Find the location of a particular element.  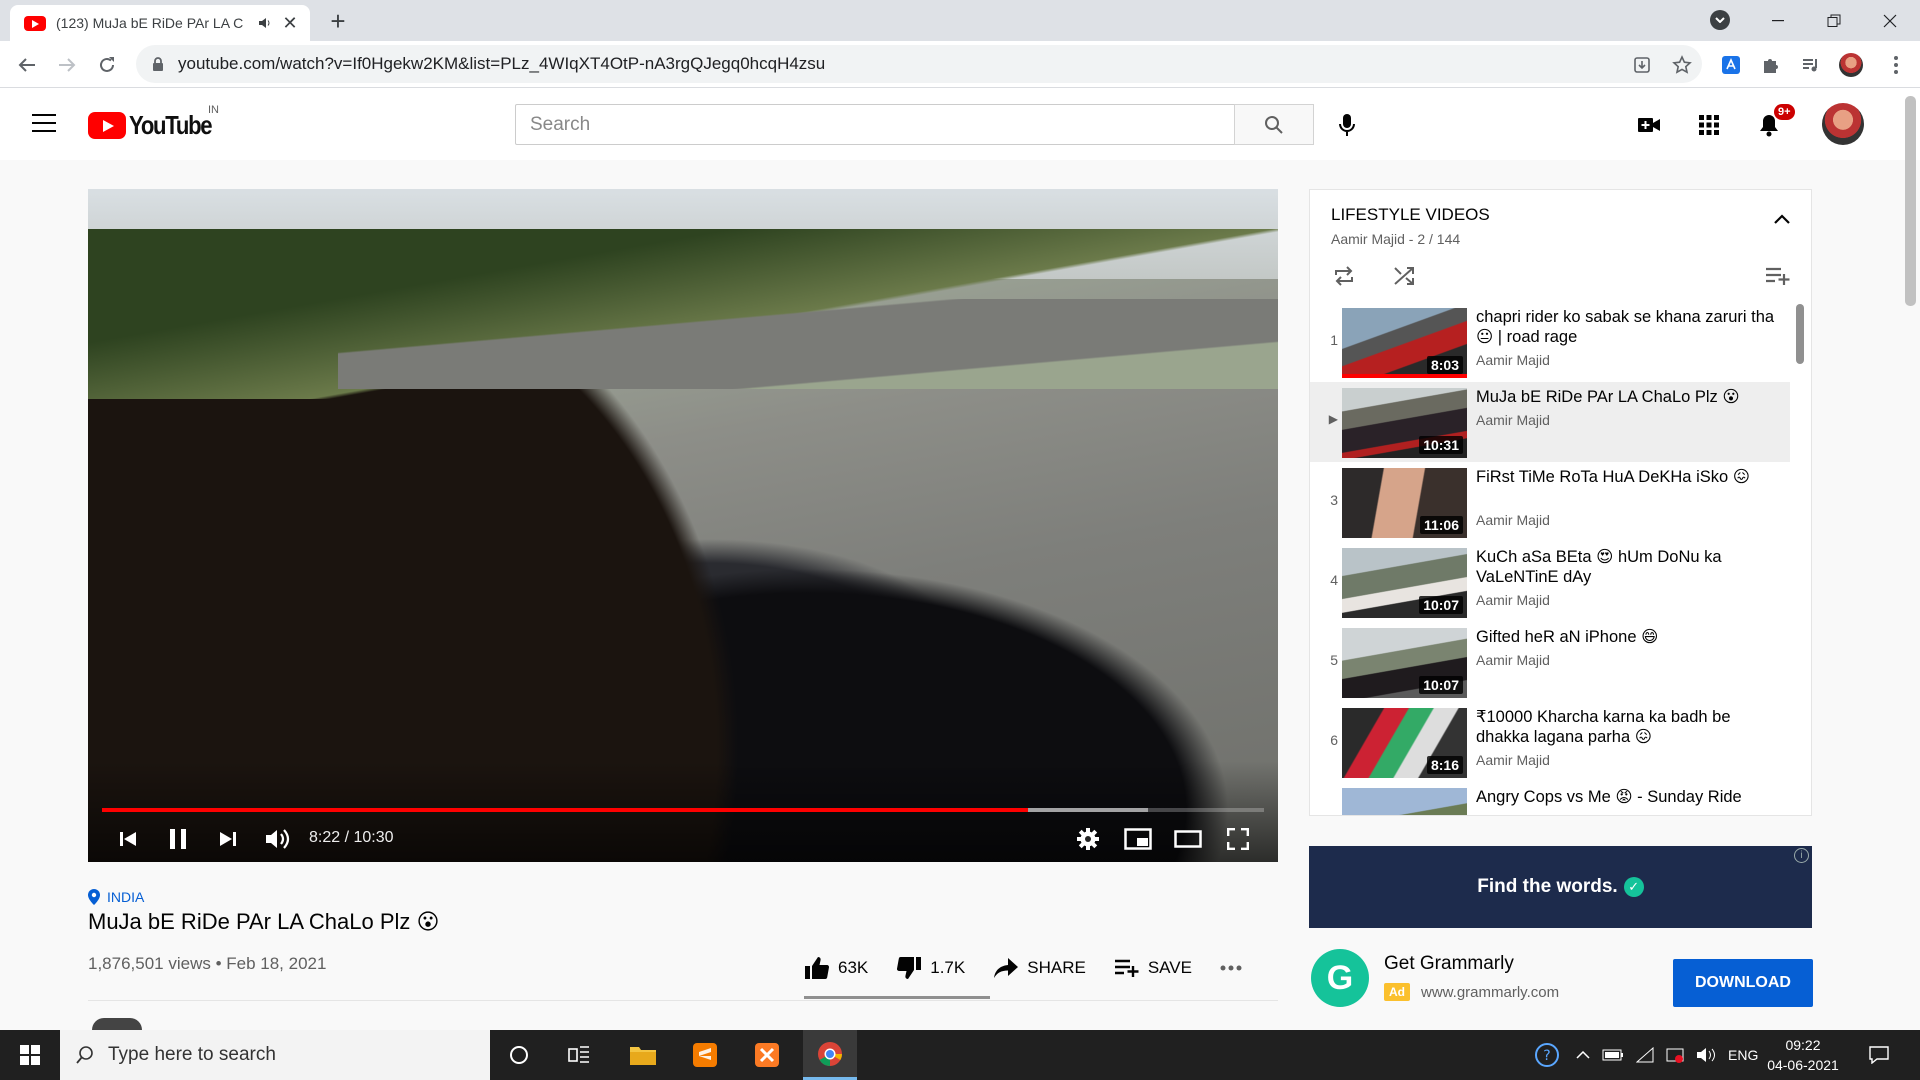

playlist-item-title: Gifted heR aN iPhone 😄 is located at coordinates (1626, 637).